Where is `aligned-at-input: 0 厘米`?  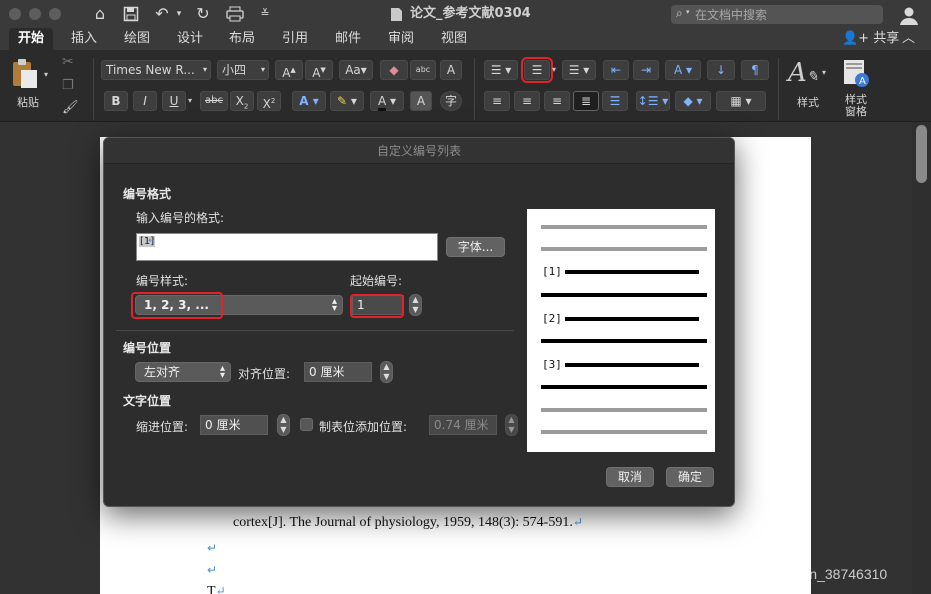 aligned-at-input: 0 厘米 is located at coordinates (338, 372).